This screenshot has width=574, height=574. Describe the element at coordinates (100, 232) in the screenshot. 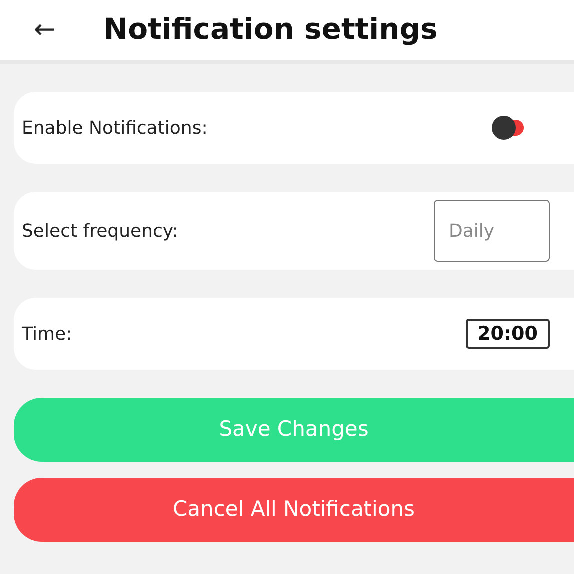

I see `setting-label: Select frequency:` at that location.